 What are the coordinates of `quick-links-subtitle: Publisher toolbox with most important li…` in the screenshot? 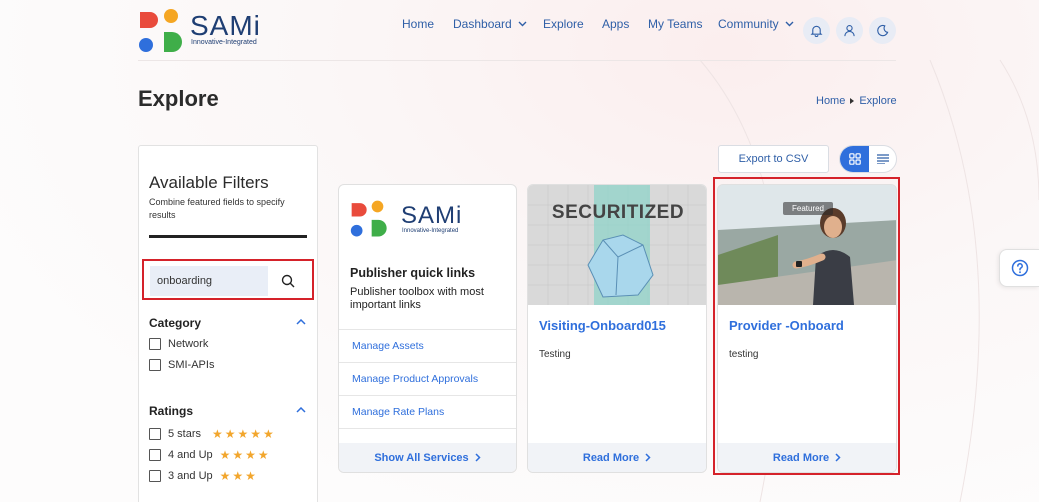 It's located at (417, 298).